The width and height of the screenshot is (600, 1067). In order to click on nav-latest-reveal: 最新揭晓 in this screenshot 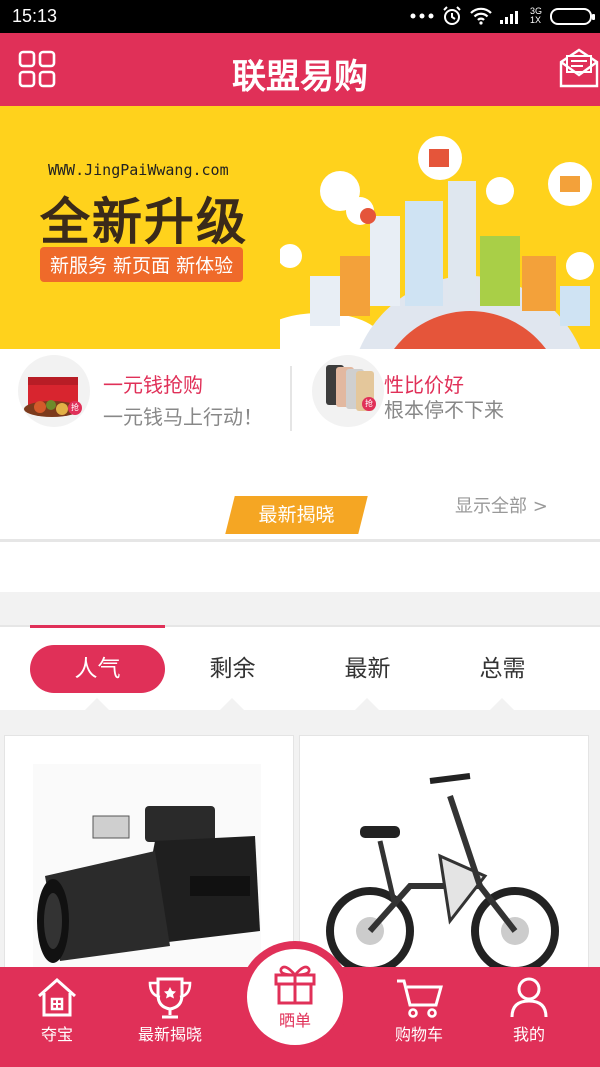, I will do `click(170, 1010)`.